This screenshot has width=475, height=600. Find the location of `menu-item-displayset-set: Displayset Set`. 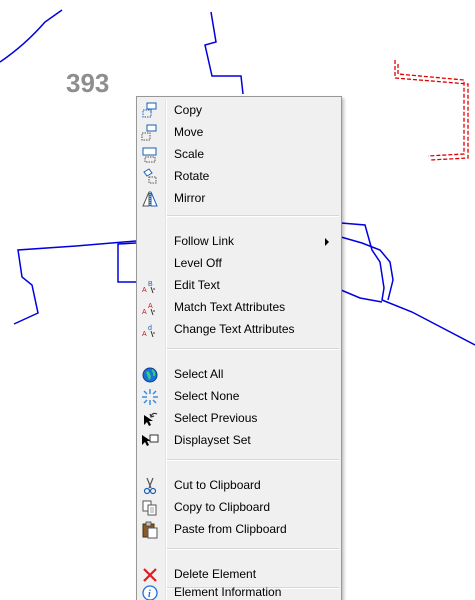

menu-item-displayset-set: Displayset Set is located at coordinates (239, 441).